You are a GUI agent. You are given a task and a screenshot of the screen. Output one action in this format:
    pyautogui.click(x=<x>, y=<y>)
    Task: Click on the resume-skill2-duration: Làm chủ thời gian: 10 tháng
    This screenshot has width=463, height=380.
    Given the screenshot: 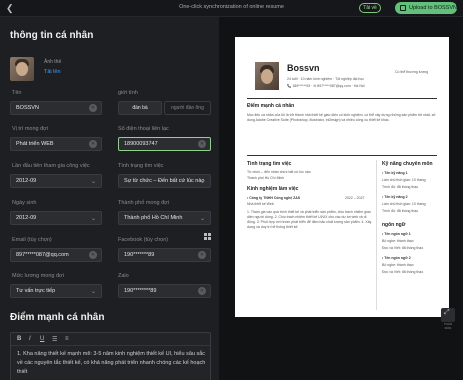 What is the action you would take?
    pyautogui.click(x=404, y=204)
    